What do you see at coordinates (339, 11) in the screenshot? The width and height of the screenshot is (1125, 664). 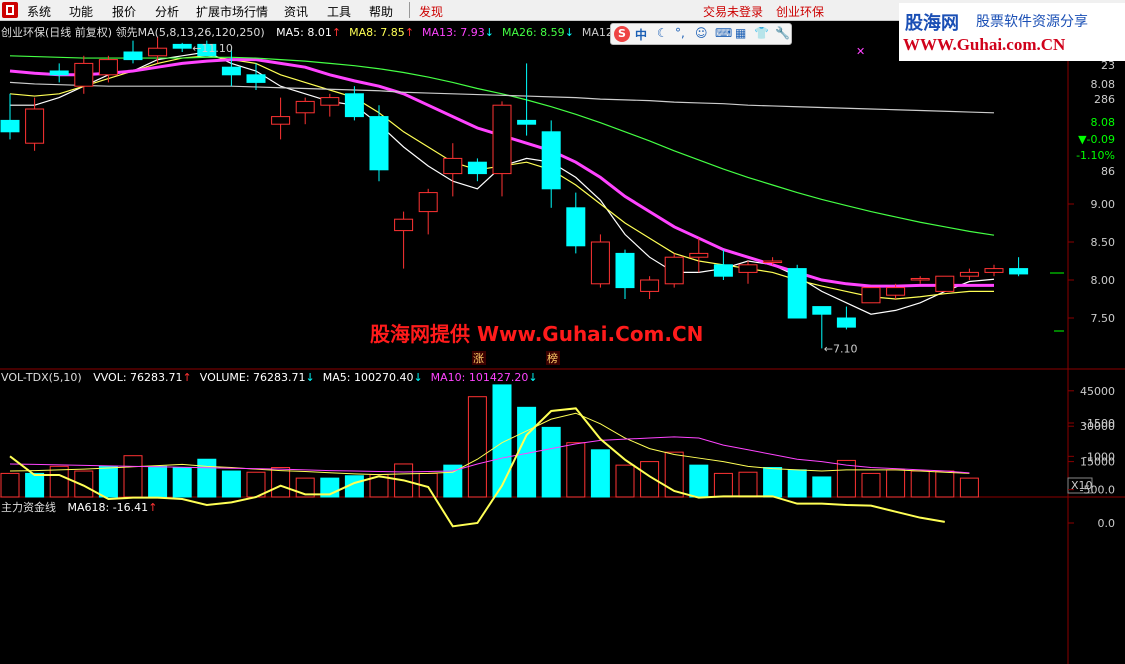 I see `menu-tools: 工具` at bounding box center [339, 11].